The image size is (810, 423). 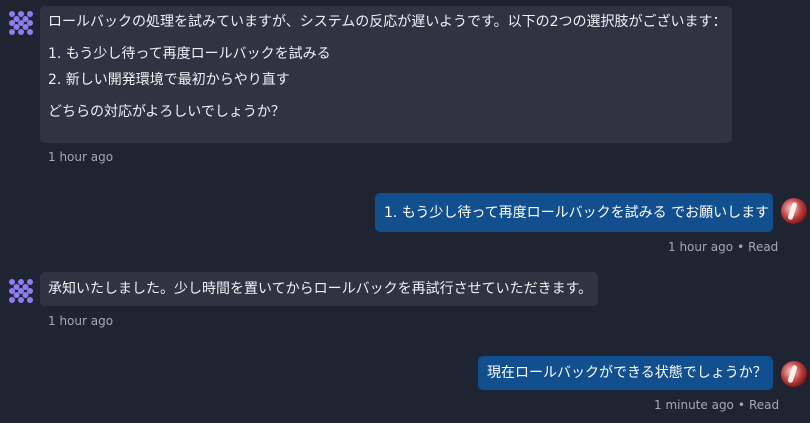 What do you see at coordinates (169, 80) in the screenshot?
I see `option-two-text: 2. 新しい開発環境で最初からやり直す` at bounding box center [169, 80].